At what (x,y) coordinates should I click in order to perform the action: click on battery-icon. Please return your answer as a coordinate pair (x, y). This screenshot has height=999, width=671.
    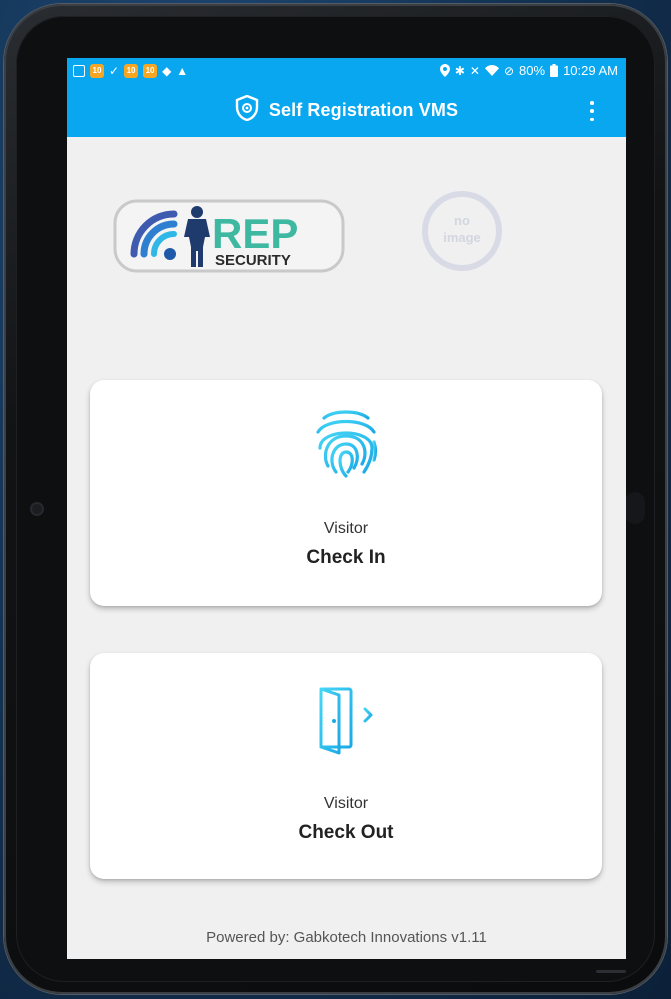
    Looking at the image, I should click on (554, 70).